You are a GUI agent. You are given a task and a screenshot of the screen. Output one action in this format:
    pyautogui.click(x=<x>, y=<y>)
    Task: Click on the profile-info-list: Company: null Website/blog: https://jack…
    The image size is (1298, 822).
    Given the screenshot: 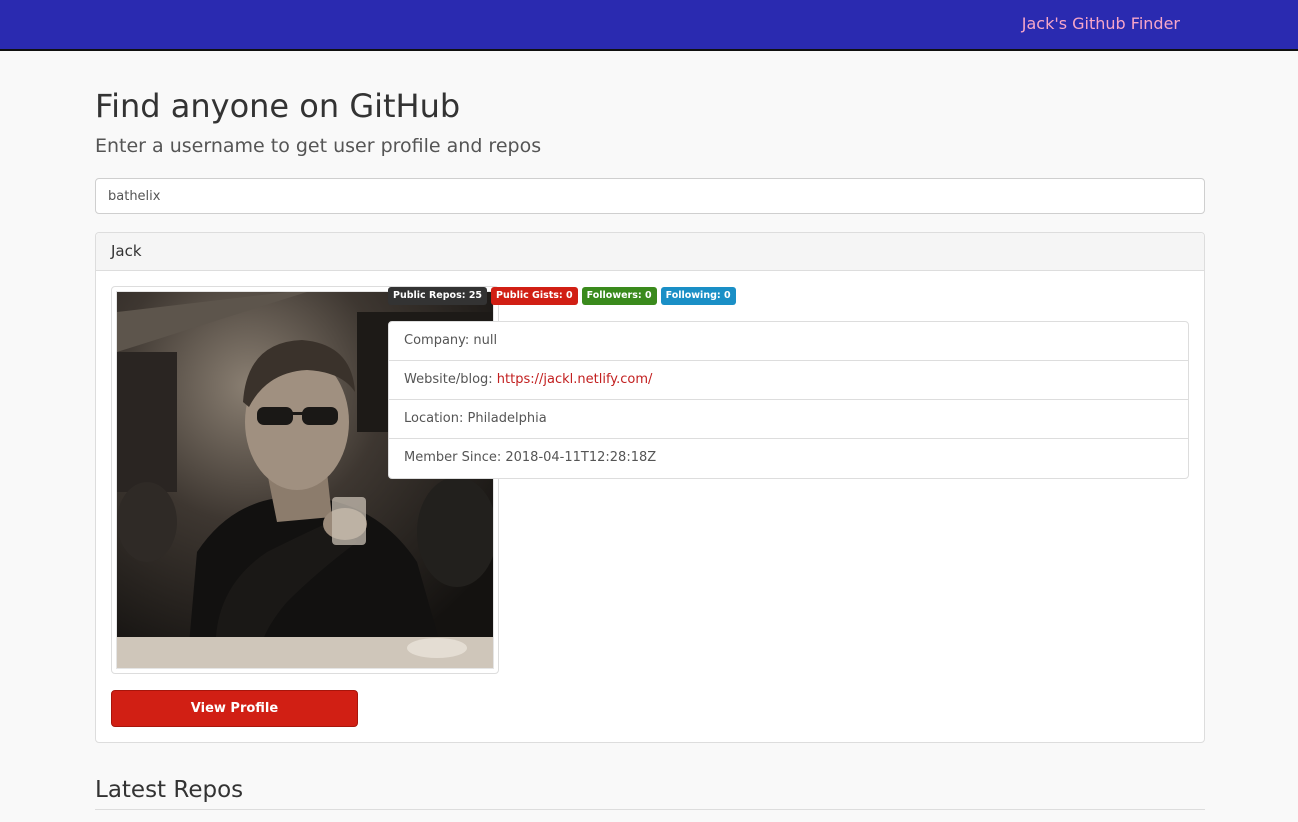 What is the action you would take?
    pyautogui.click(x=788, y=400)
    